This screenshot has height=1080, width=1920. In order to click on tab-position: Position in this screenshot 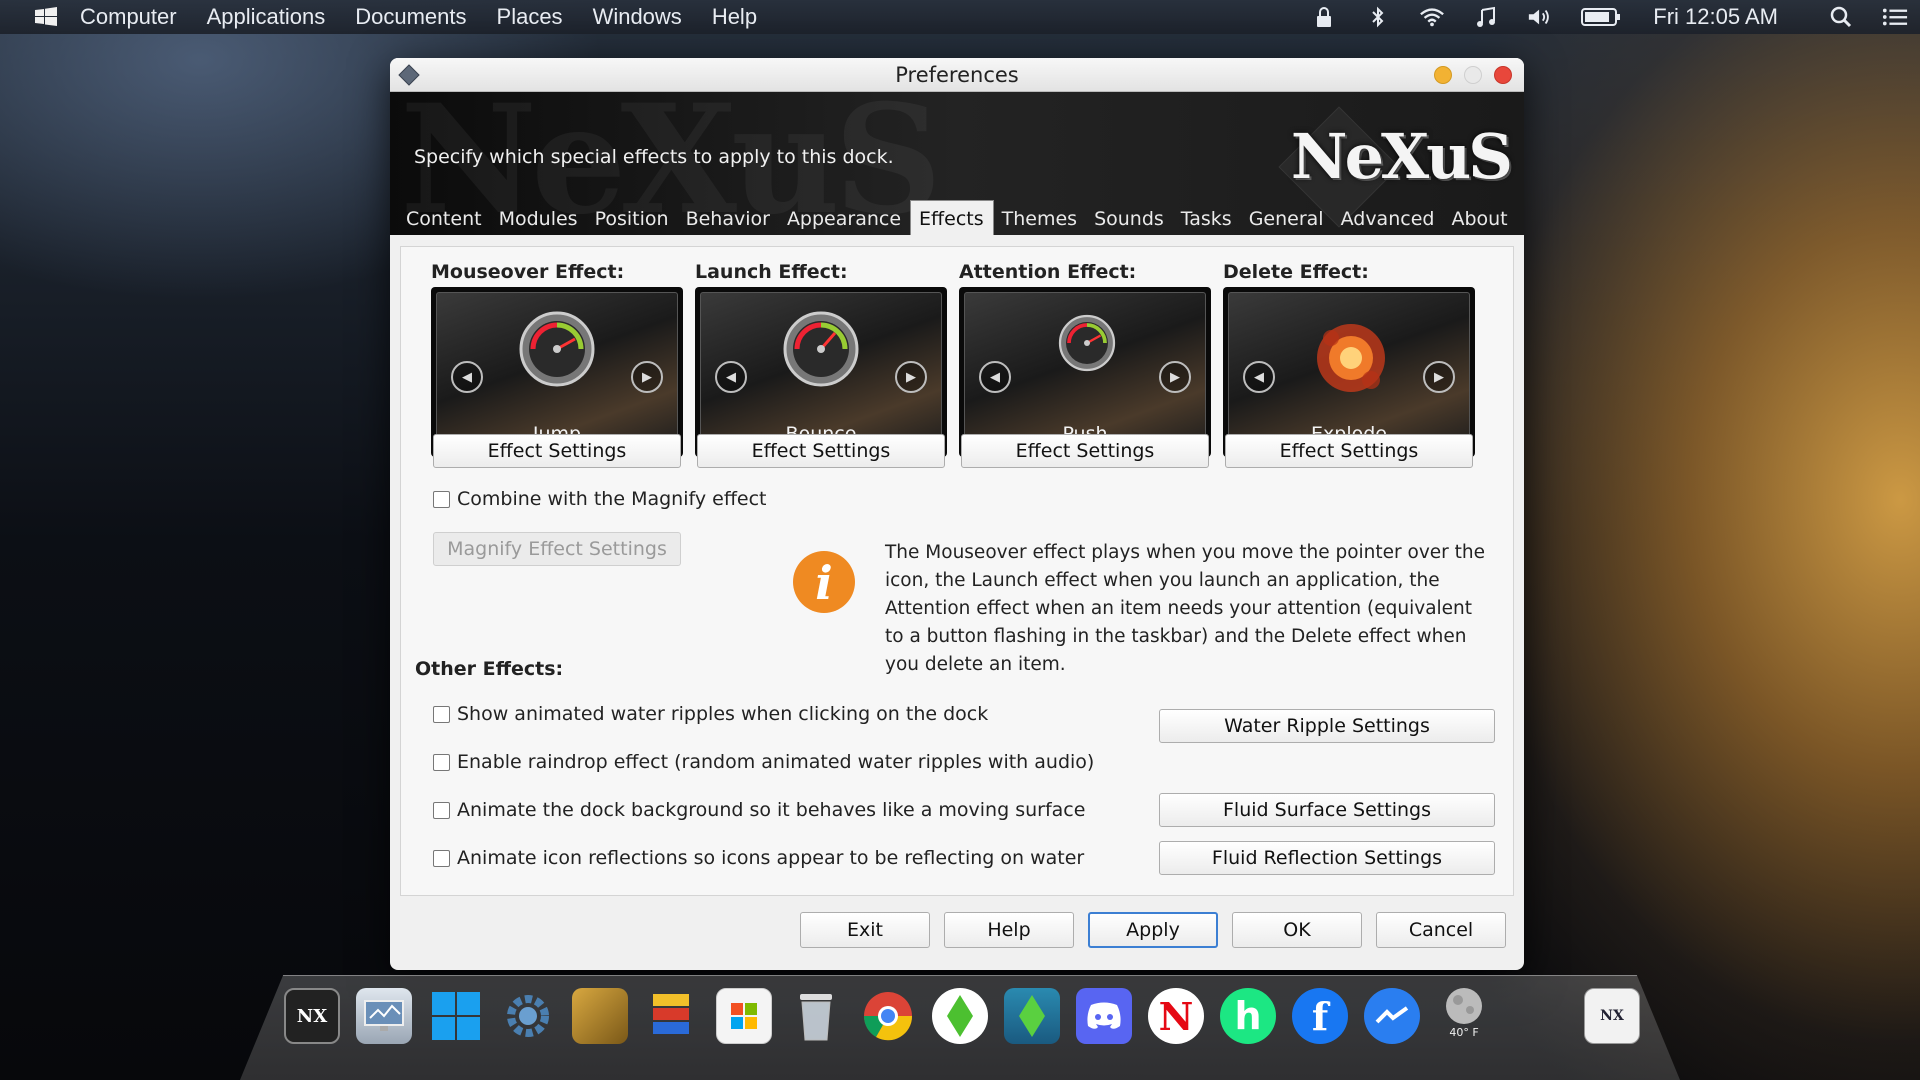, I will do `click(632, 219)`.